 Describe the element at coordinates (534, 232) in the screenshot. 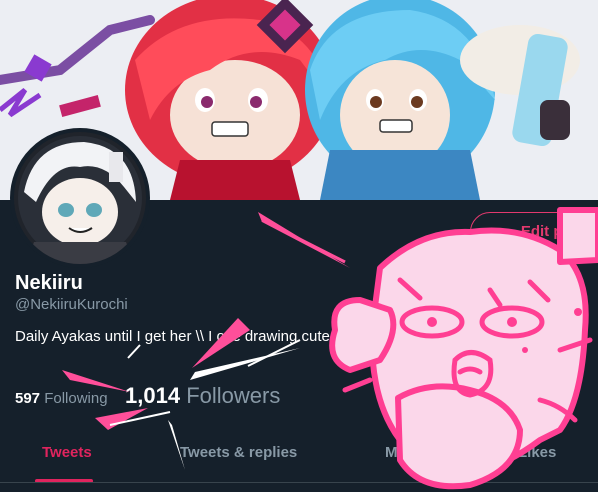

I see `edit-profile-button: Edit profile` at that location.